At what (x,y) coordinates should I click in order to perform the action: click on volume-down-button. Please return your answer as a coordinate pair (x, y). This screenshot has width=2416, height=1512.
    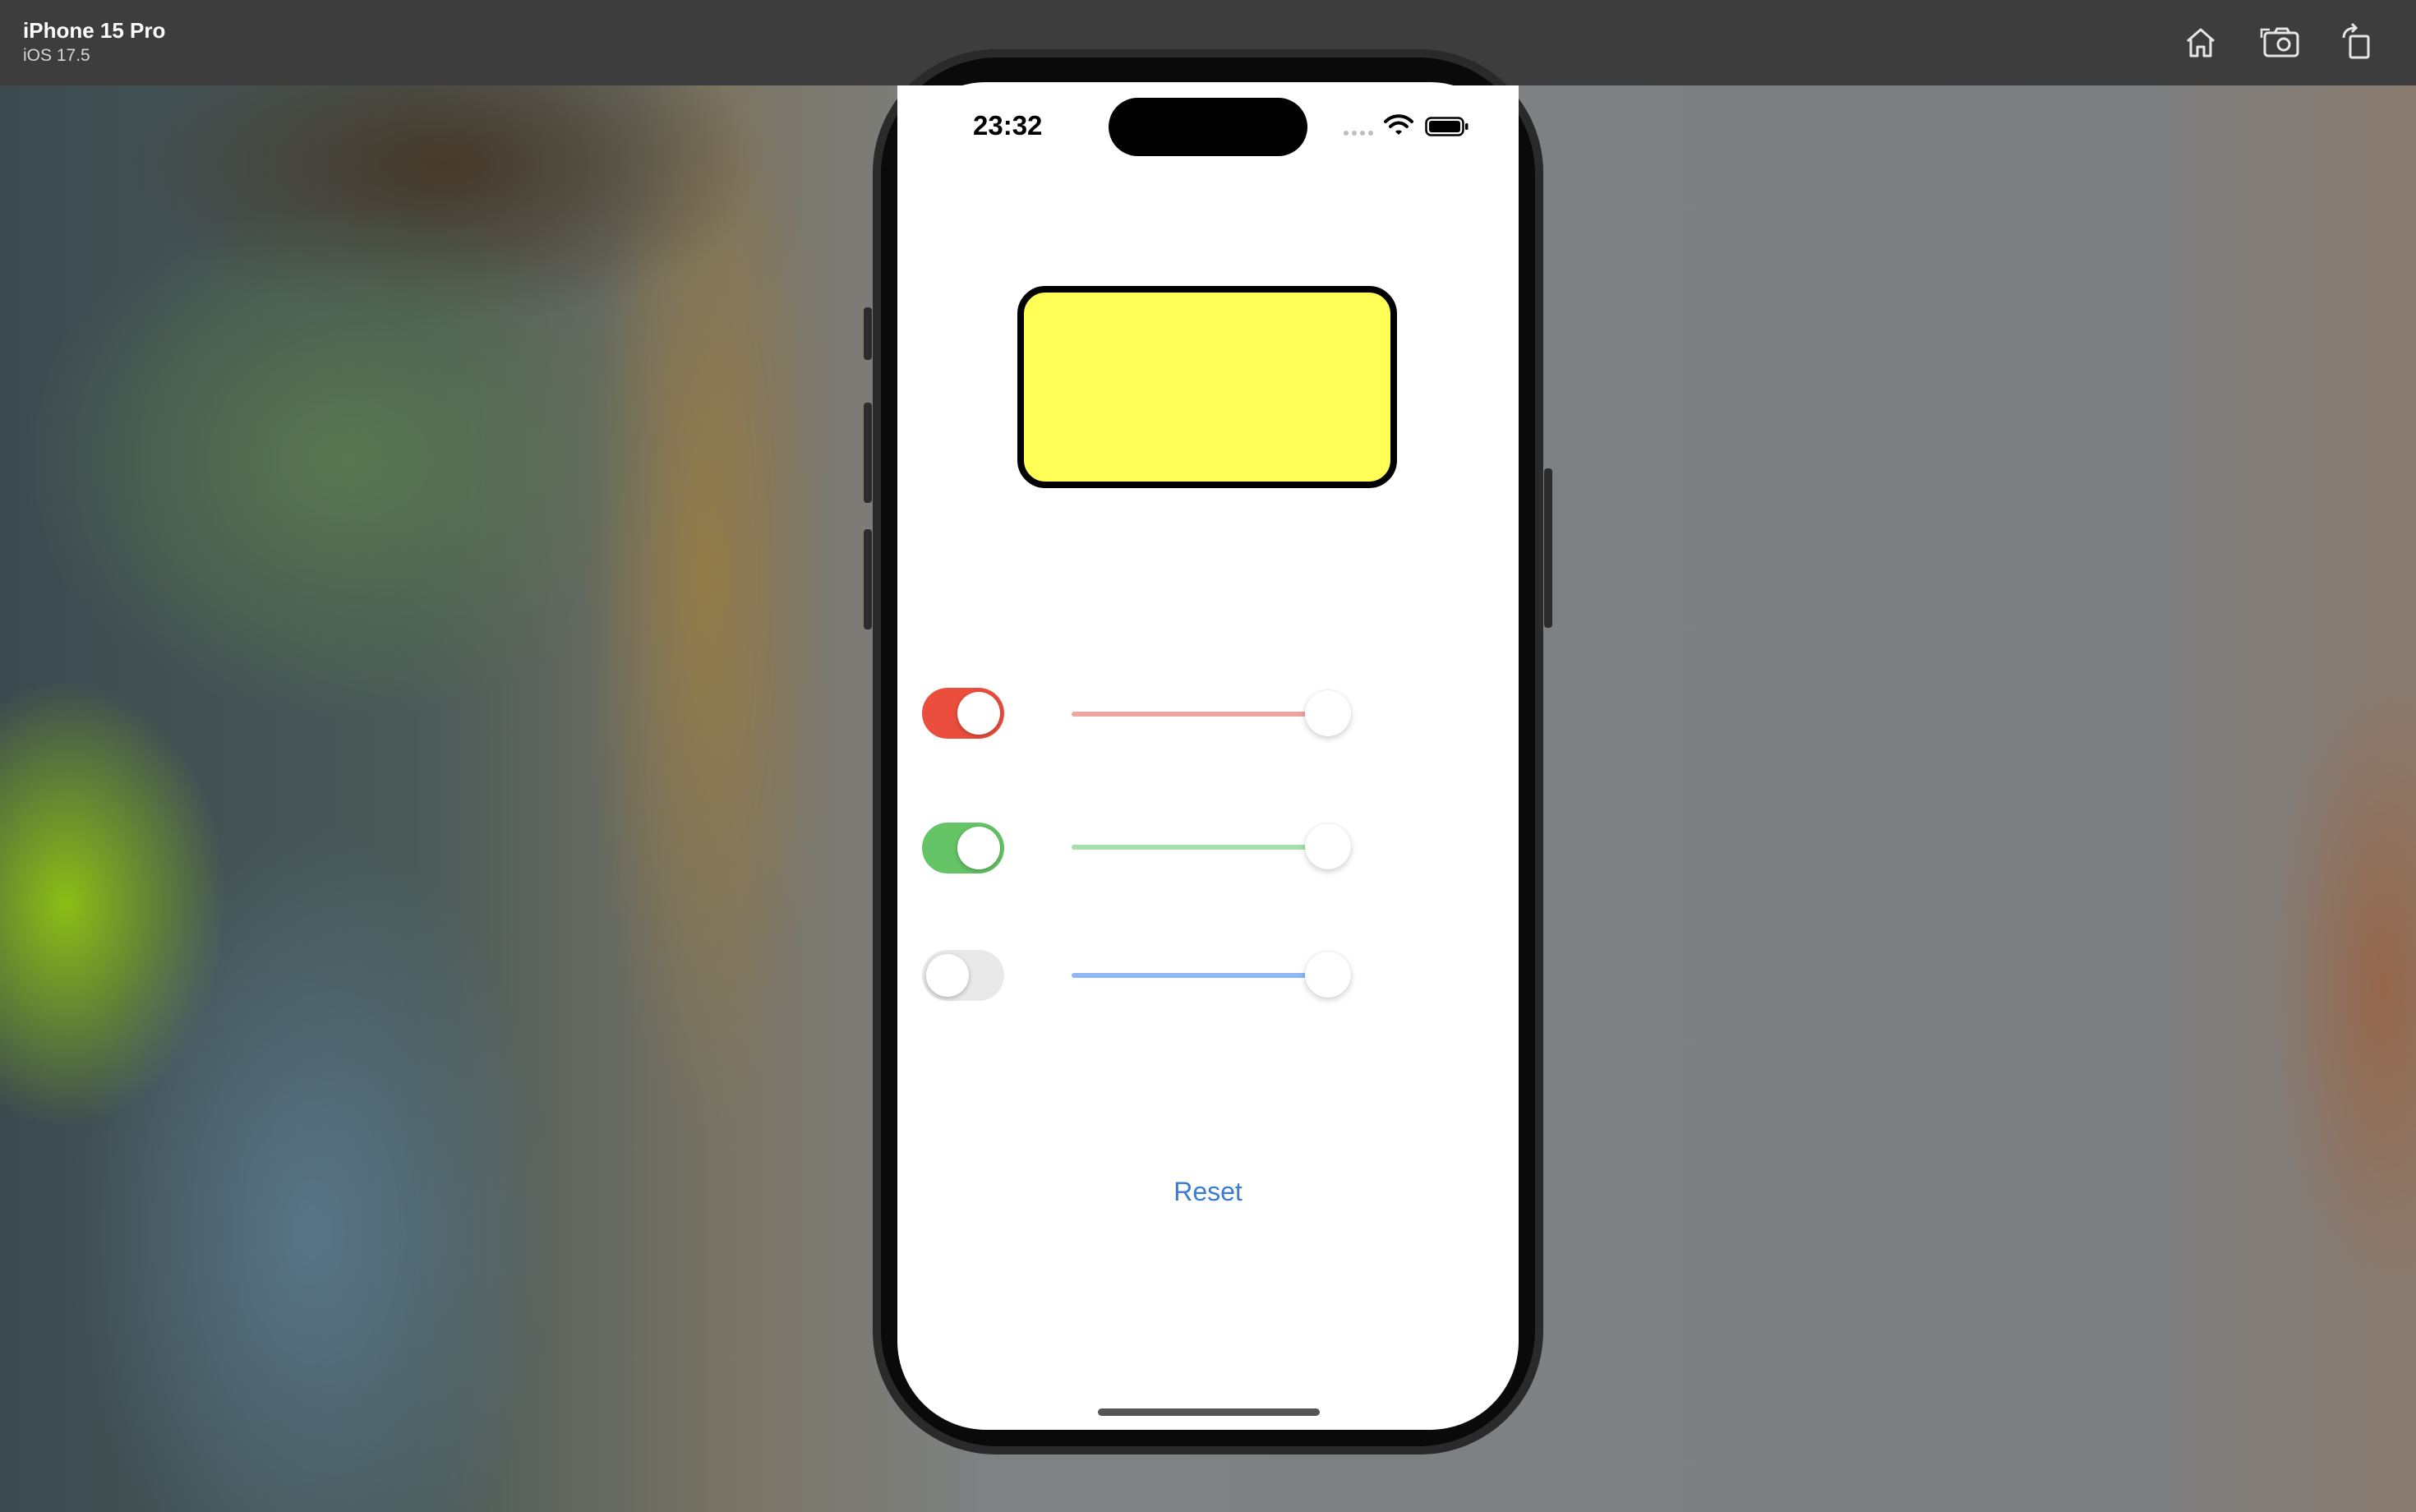
    Looking at the image, I should click on (868, 579).